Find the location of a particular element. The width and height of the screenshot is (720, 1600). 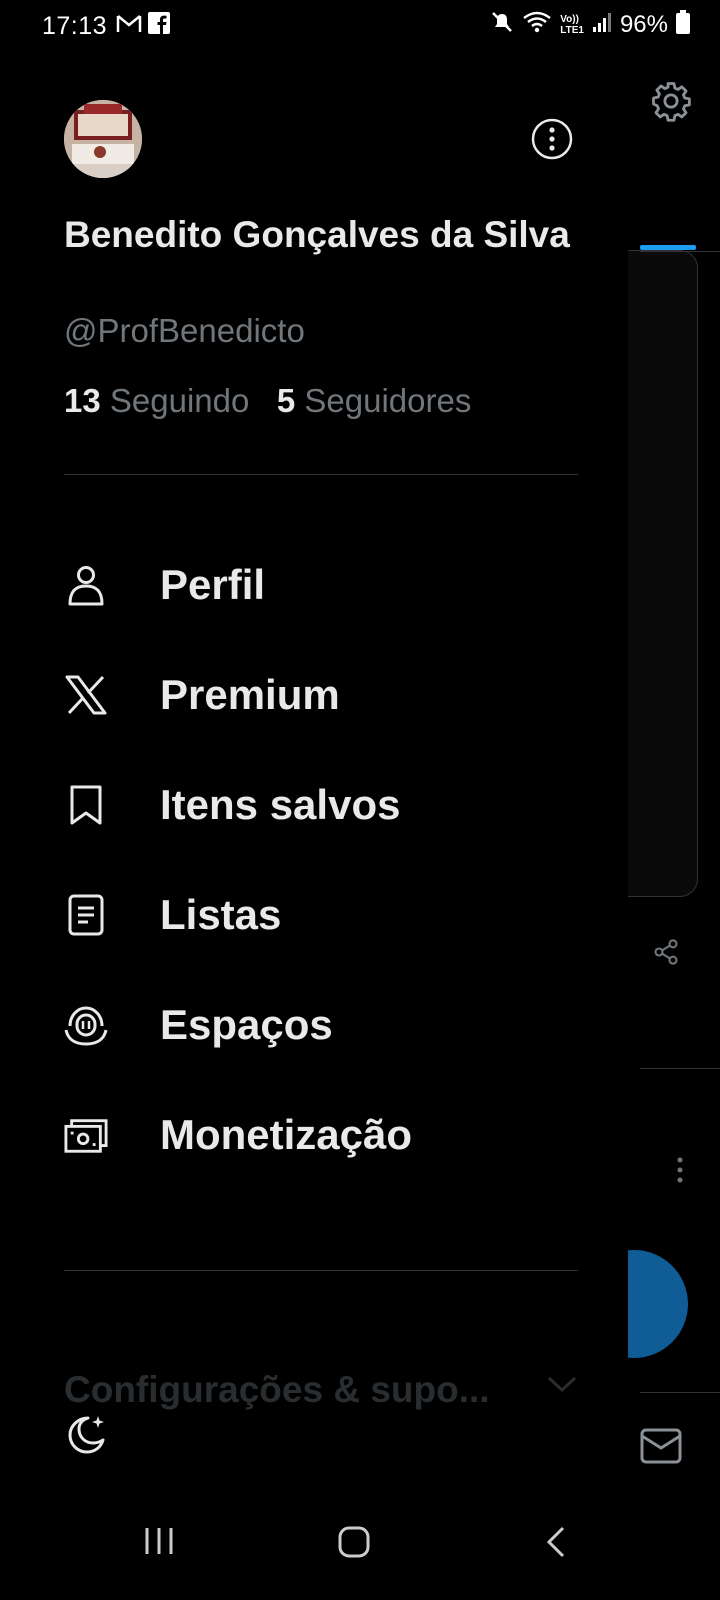

facebook-icon is located at coordinates (159, 25).